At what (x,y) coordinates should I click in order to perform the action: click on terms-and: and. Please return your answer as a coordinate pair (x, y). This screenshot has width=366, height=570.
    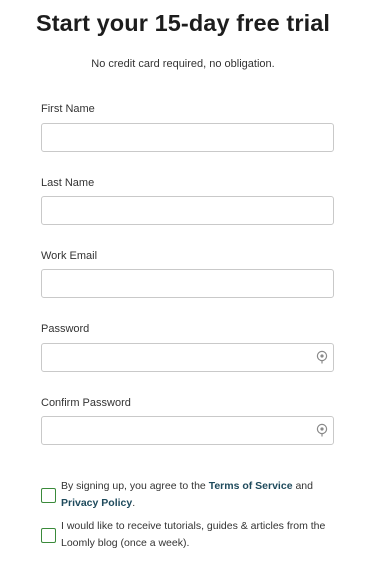
    Looking at the image, I should click on (302, 486).